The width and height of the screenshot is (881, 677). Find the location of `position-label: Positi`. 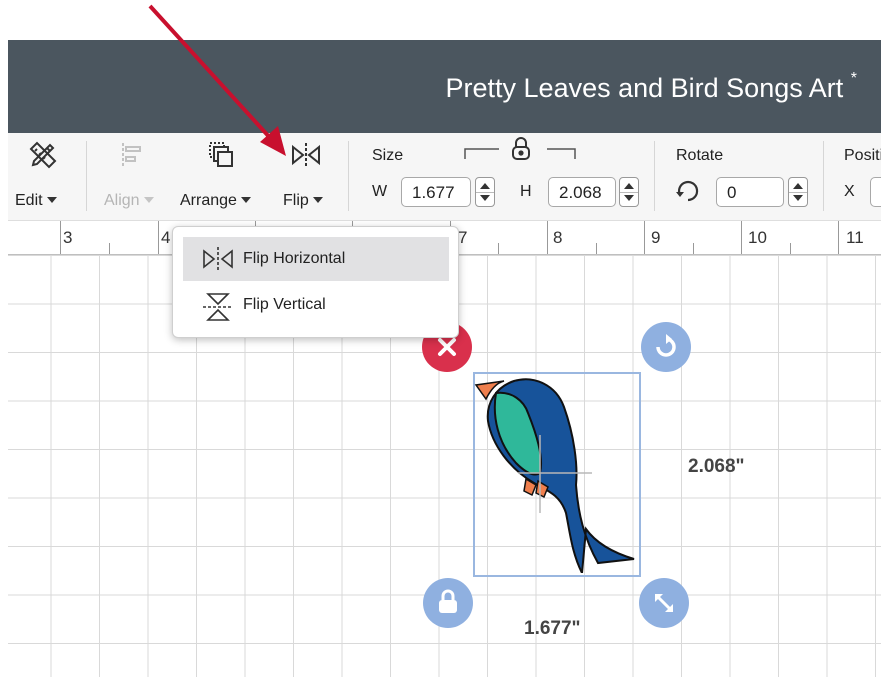

position-label: Positi is located at coordinates (862, 155).